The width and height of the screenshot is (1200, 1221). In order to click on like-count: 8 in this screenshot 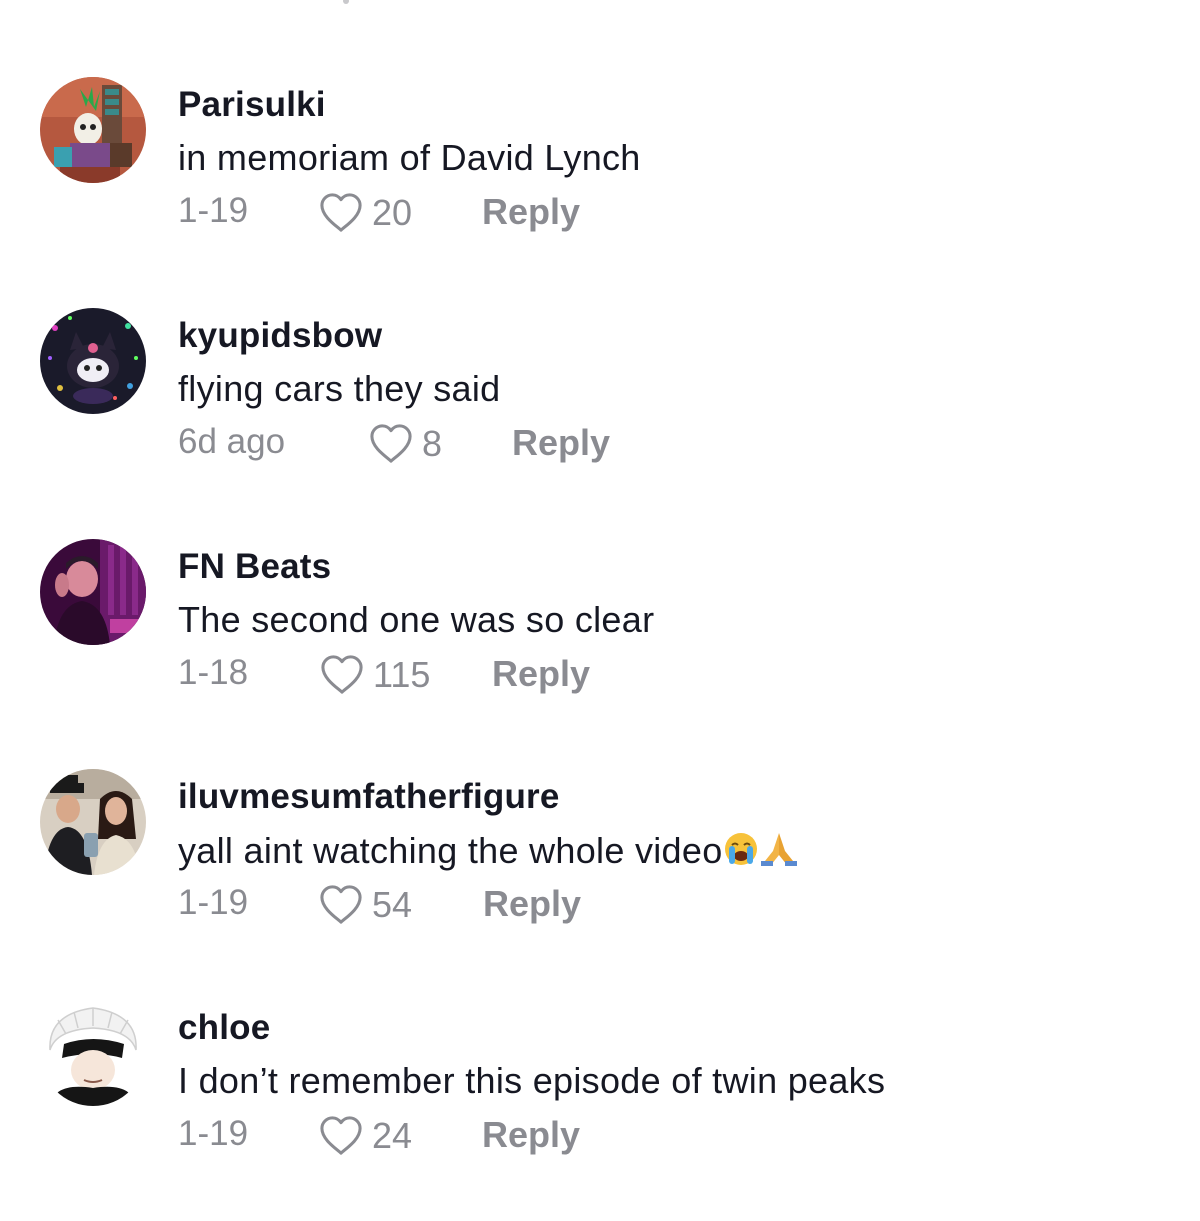, I will do `click(432, 443)`.